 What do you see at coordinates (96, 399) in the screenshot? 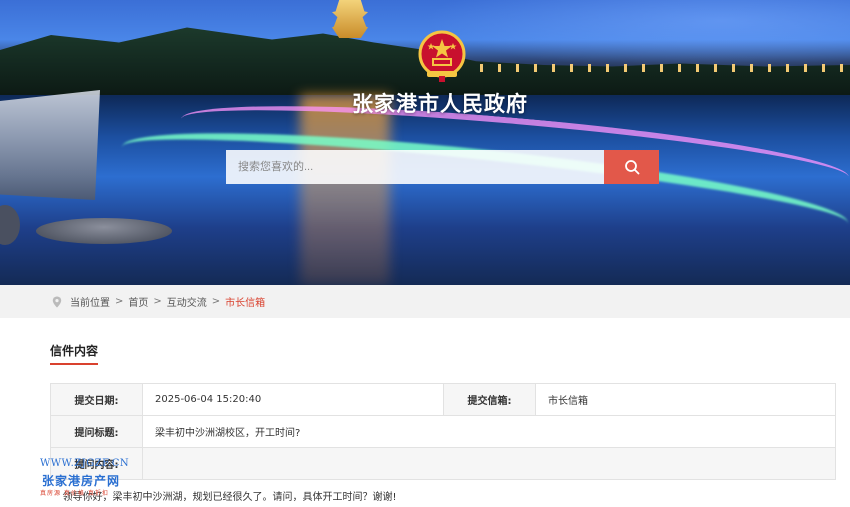
I see `submit-date-label: 提交日期:` at bounding box center [96, 399].